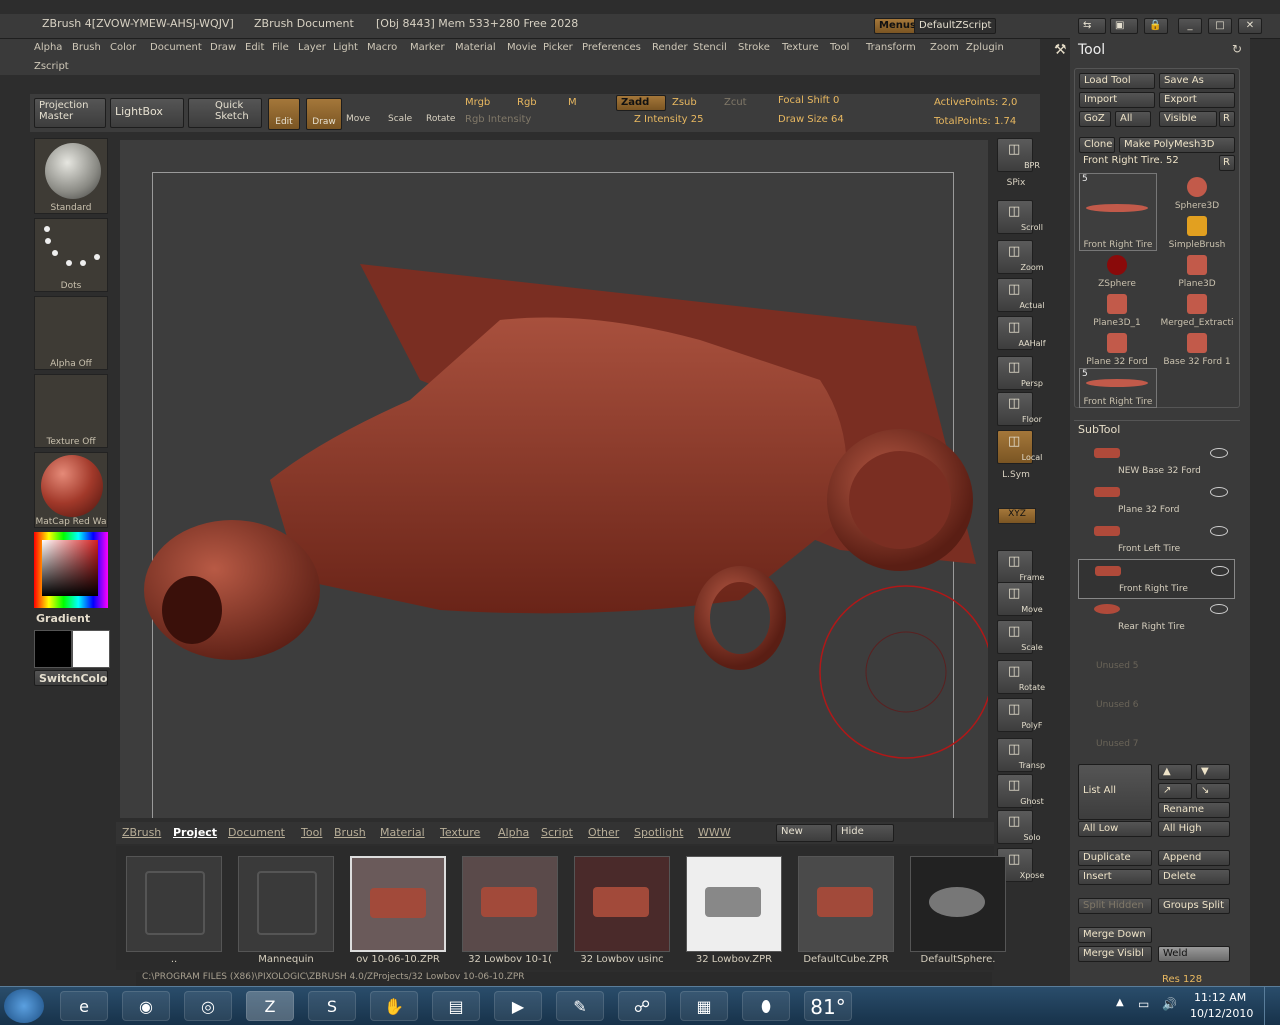  Describe the element at coordinates (400, 119) in the screenshot. I see `scale-label: Scale` at that location.